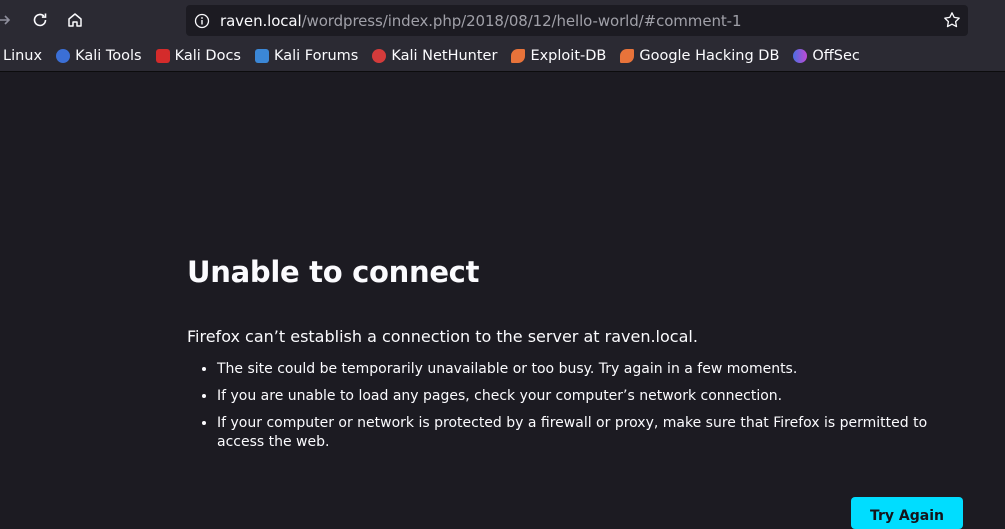  I want to click on ghdb-icon, so click(627, 56).